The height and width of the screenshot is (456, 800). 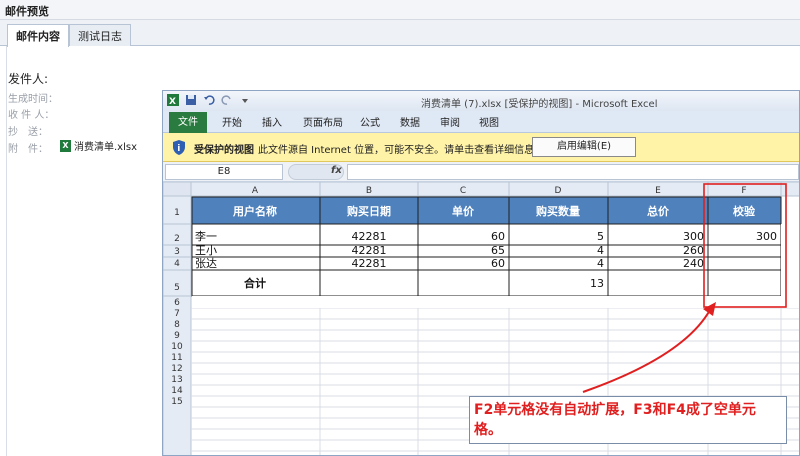 What do you see at coordinates (649, 347) in the screenshot?
I see `annotation-arrow` at bounding box center [649, 347].